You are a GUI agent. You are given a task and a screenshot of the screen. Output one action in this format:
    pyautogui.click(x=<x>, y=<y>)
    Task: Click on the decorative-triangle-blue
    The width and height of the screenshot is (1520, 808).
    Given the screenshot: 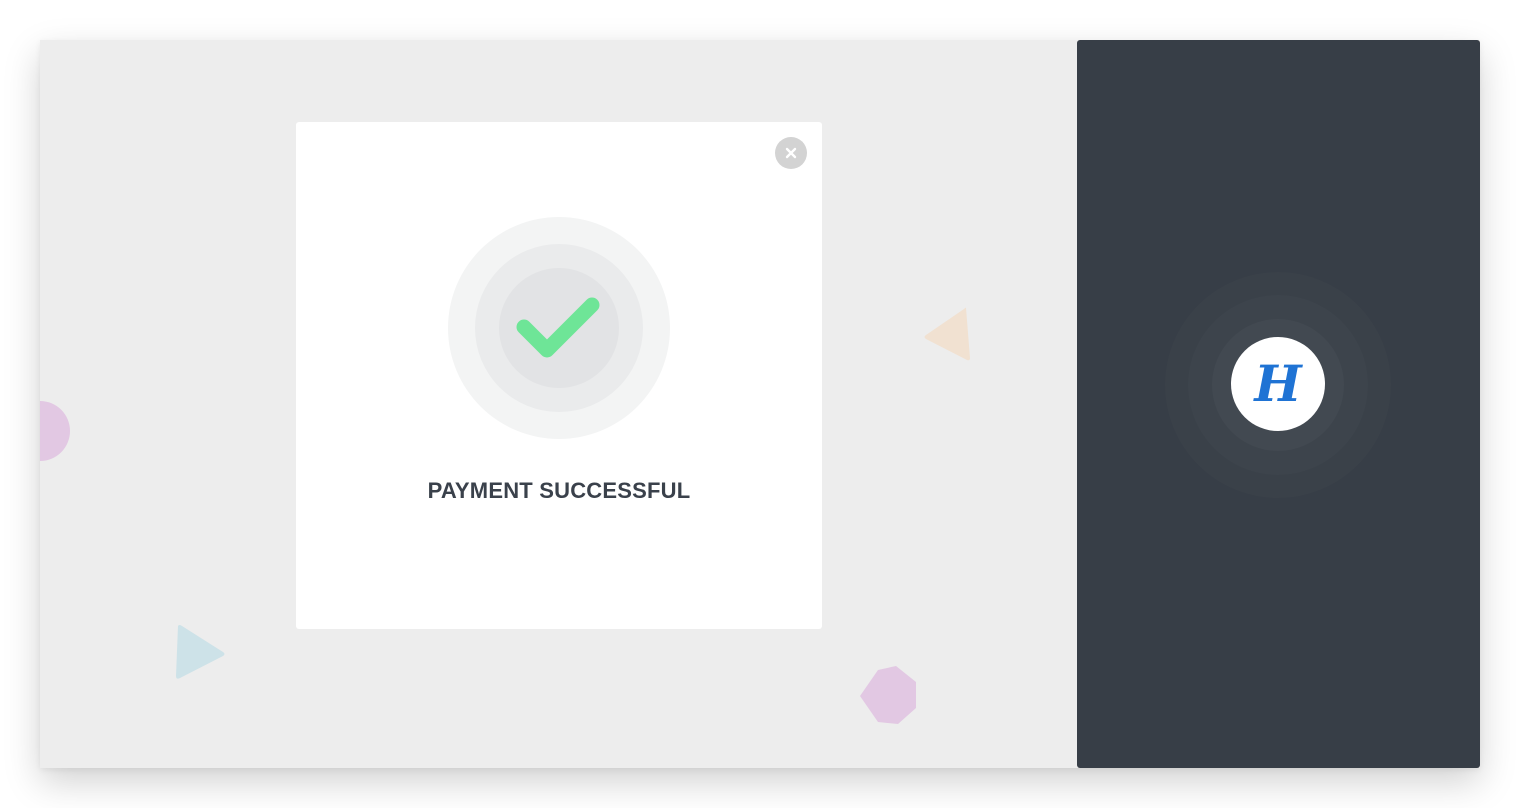 What is the action you would take?
    pyautogui.click(x=200, y=652)
    